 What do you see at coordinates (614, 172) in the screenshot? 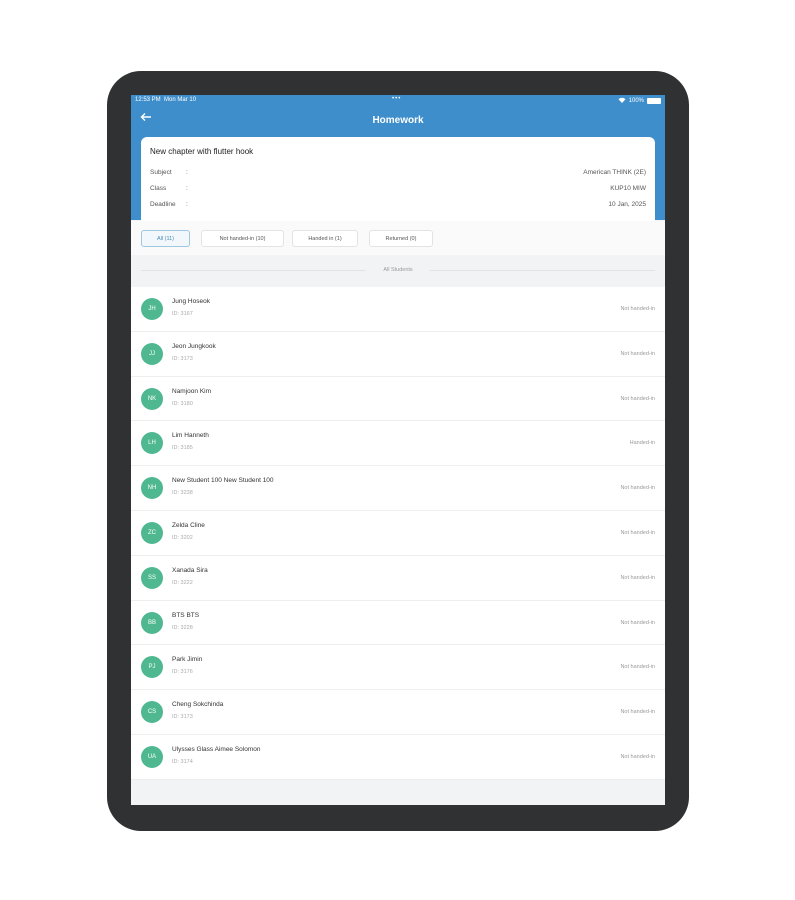
I see `subject-value: American THINK (2E)` at bounding box center [614, 172].